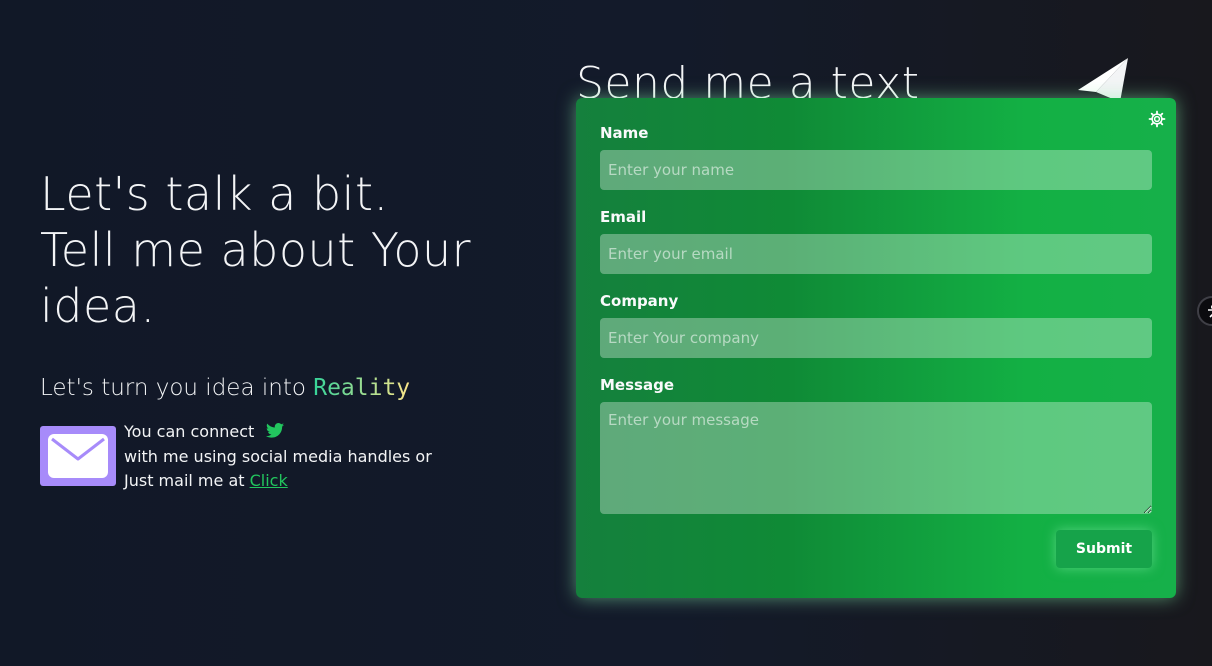 This screenshot has height=666, width=1212. I want to click on tagline-highlight: Reality, so click(362, 388).